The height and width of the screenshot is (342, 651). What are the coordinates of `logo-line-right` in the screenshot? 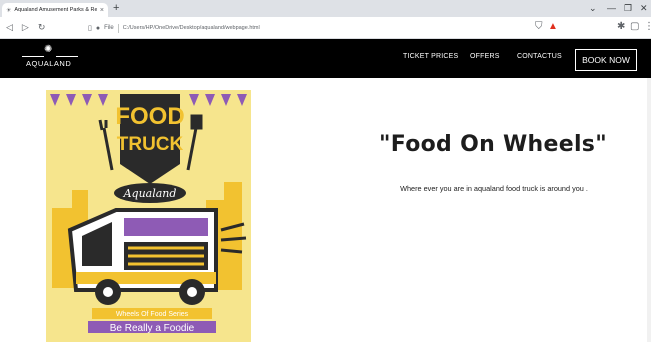 It's located at (67, 56).